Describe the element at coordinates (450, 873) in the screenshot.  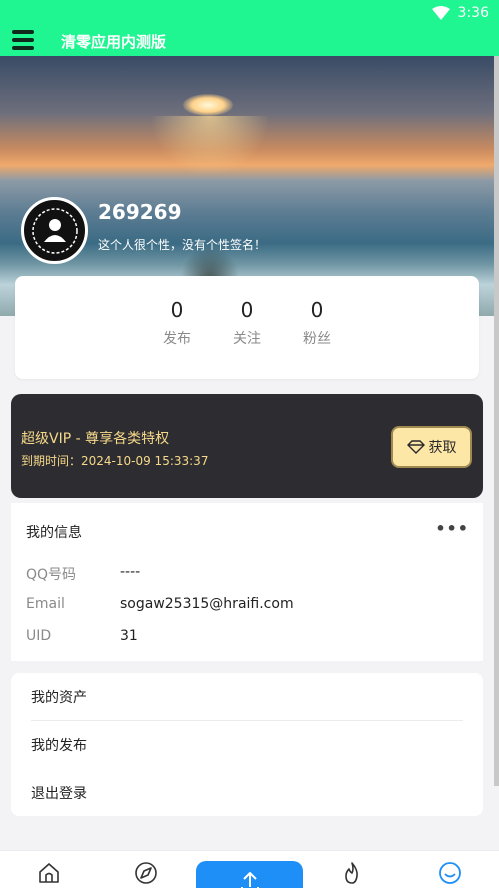
I see `smile-icon` at that location.